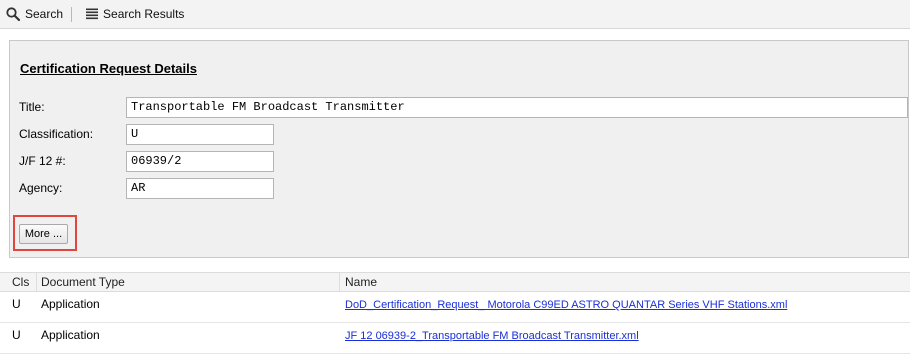  Describe the element at coordinates (32, 107) in the screenshot. I see `title-label: Title:` at that location.